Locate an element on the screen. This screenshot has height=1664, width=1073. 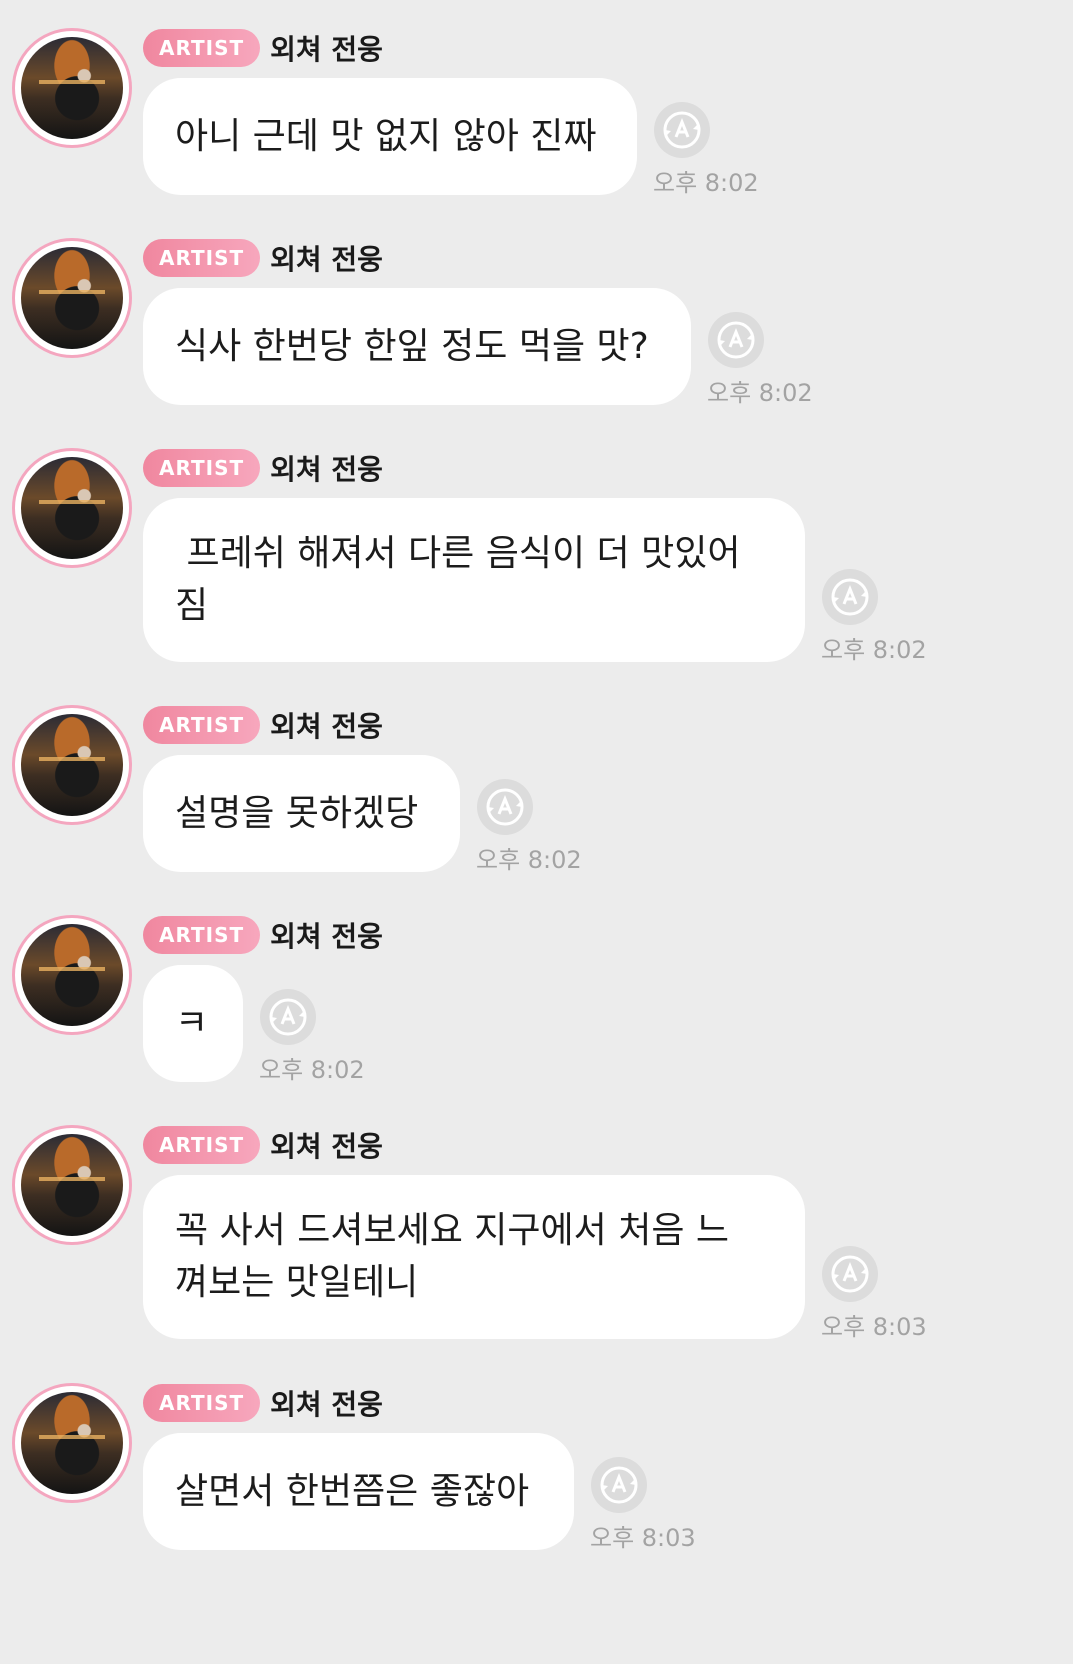
message-text: ㅋ is located at coordinates (192, 1023).